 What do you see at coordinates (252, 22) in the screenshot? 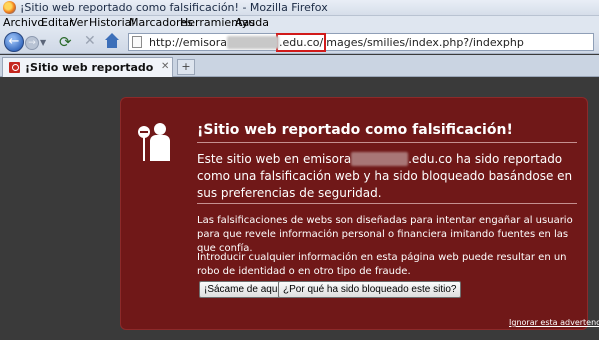
I see `menu-ayuda: Ayuda` at bounding box center [252, 22].